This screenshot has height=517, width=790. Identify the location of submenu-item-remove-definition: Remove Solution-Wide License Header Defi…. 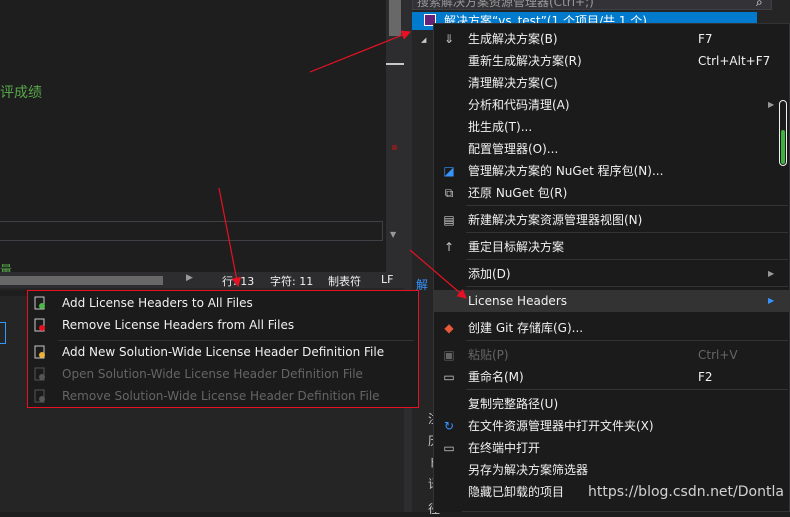
(223, 396).